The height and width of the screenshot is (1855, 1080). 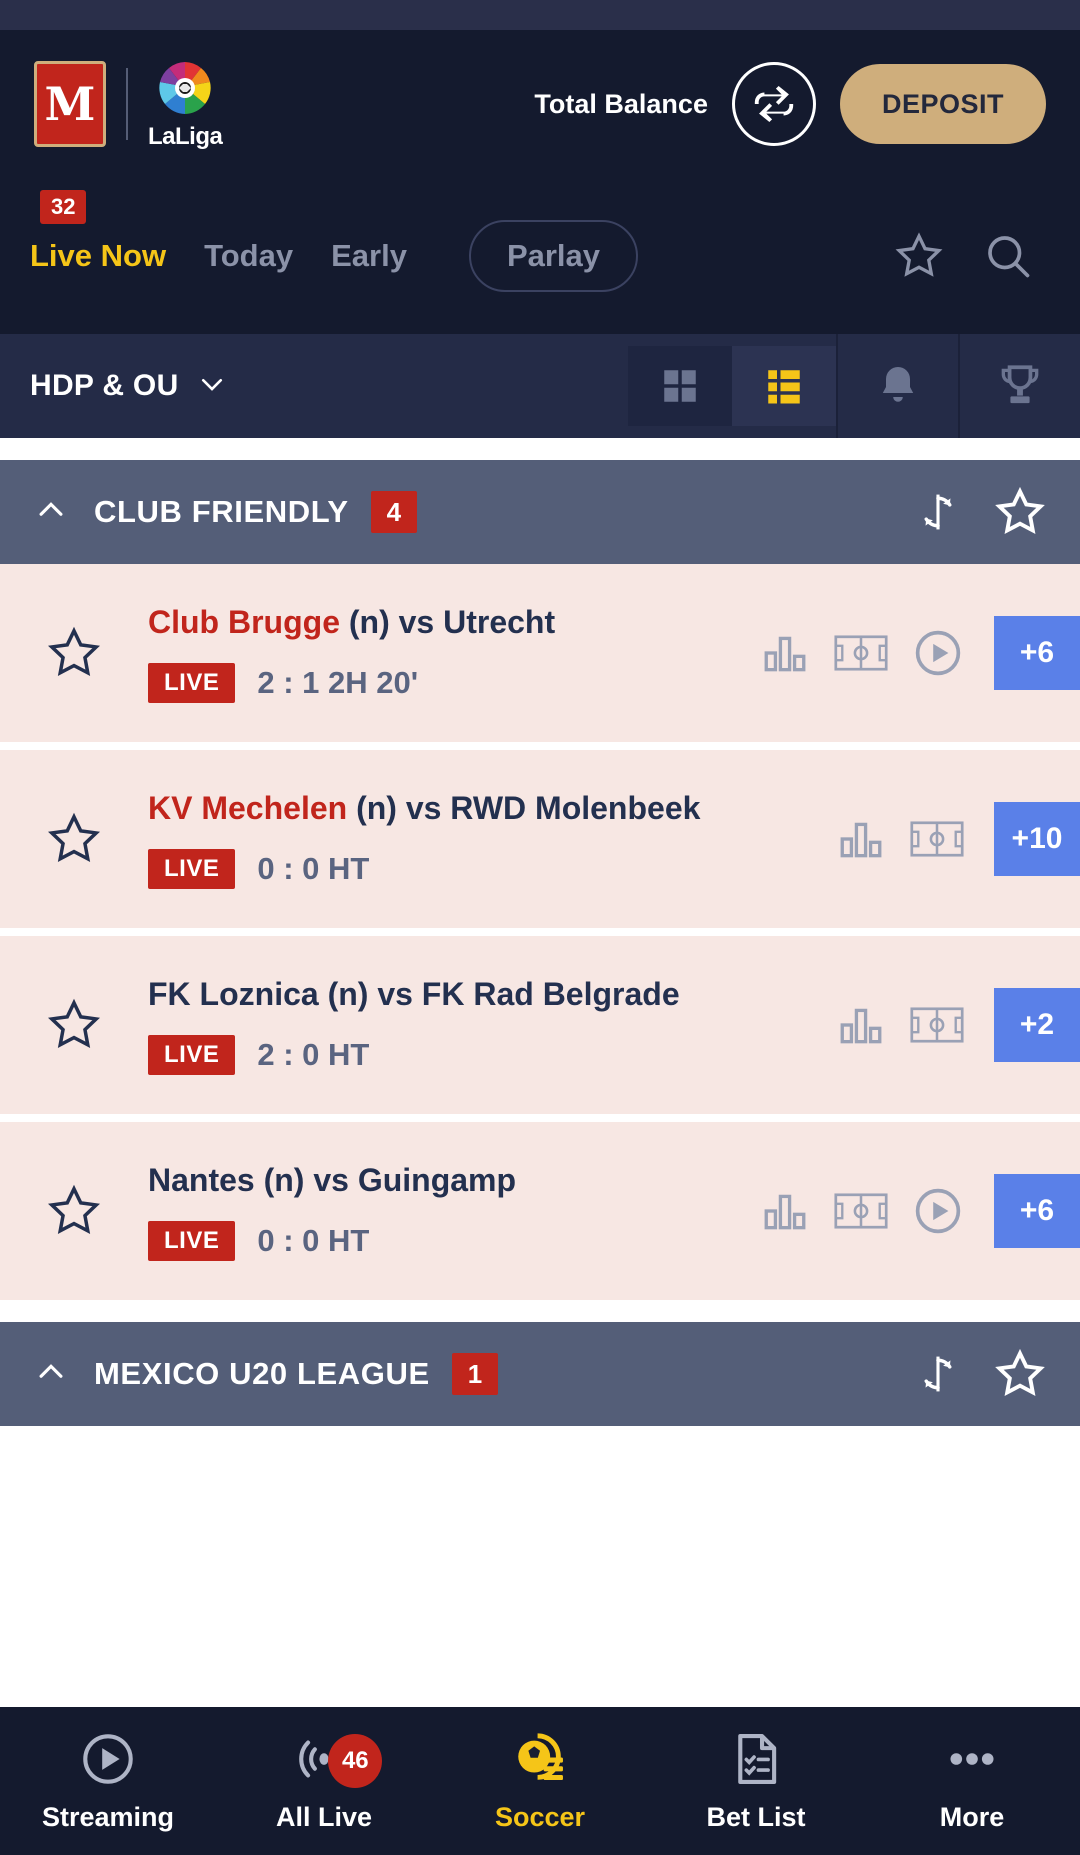 I want to click on tab-early: Early, so click(x=369, y=256).